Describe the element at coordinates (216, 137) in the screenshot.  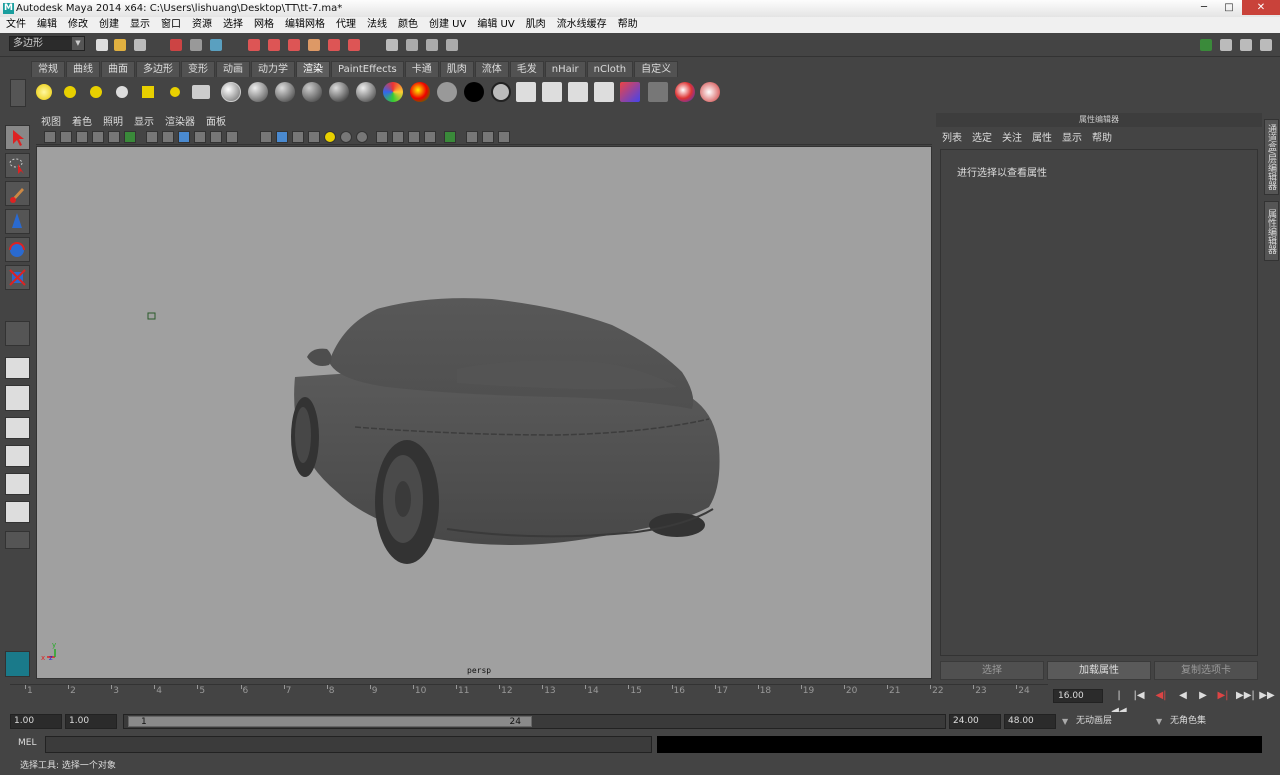
I see `safe-title-icon` at that location.